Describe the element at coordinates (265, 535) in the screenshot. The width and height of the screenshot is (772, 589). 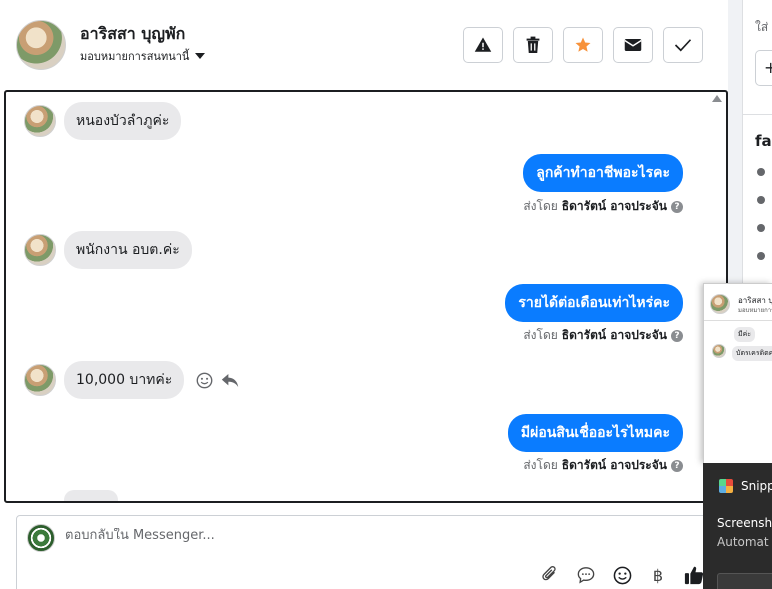
I see `reply-input` at that location.